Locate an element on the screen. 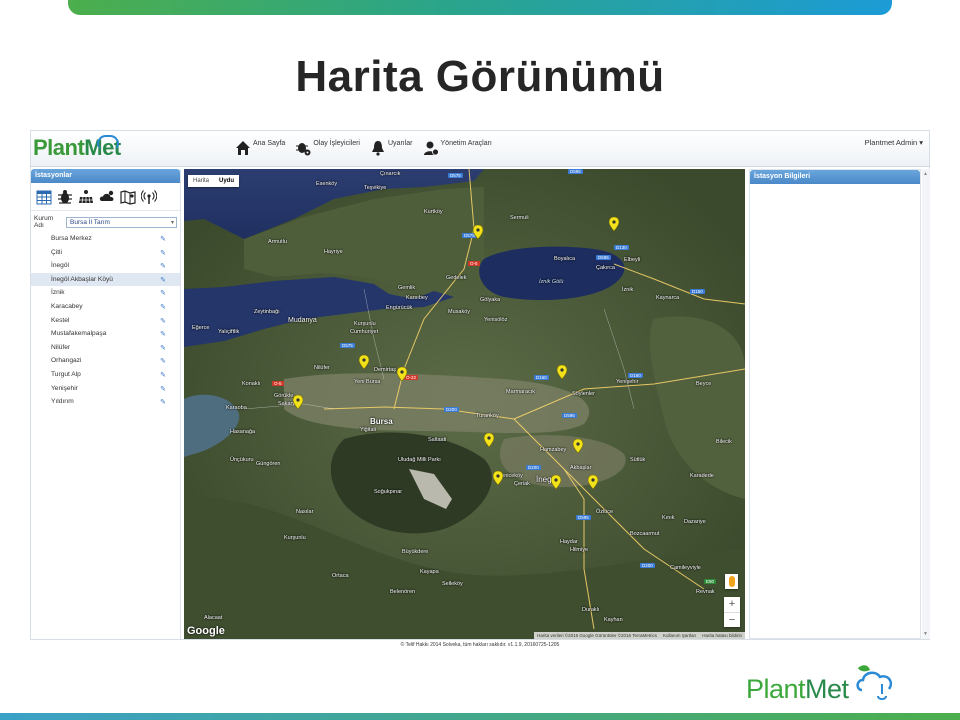 The image size is (960, 720). report-error-link: Harita hatası bildirin is located at coordinates (722, 635).